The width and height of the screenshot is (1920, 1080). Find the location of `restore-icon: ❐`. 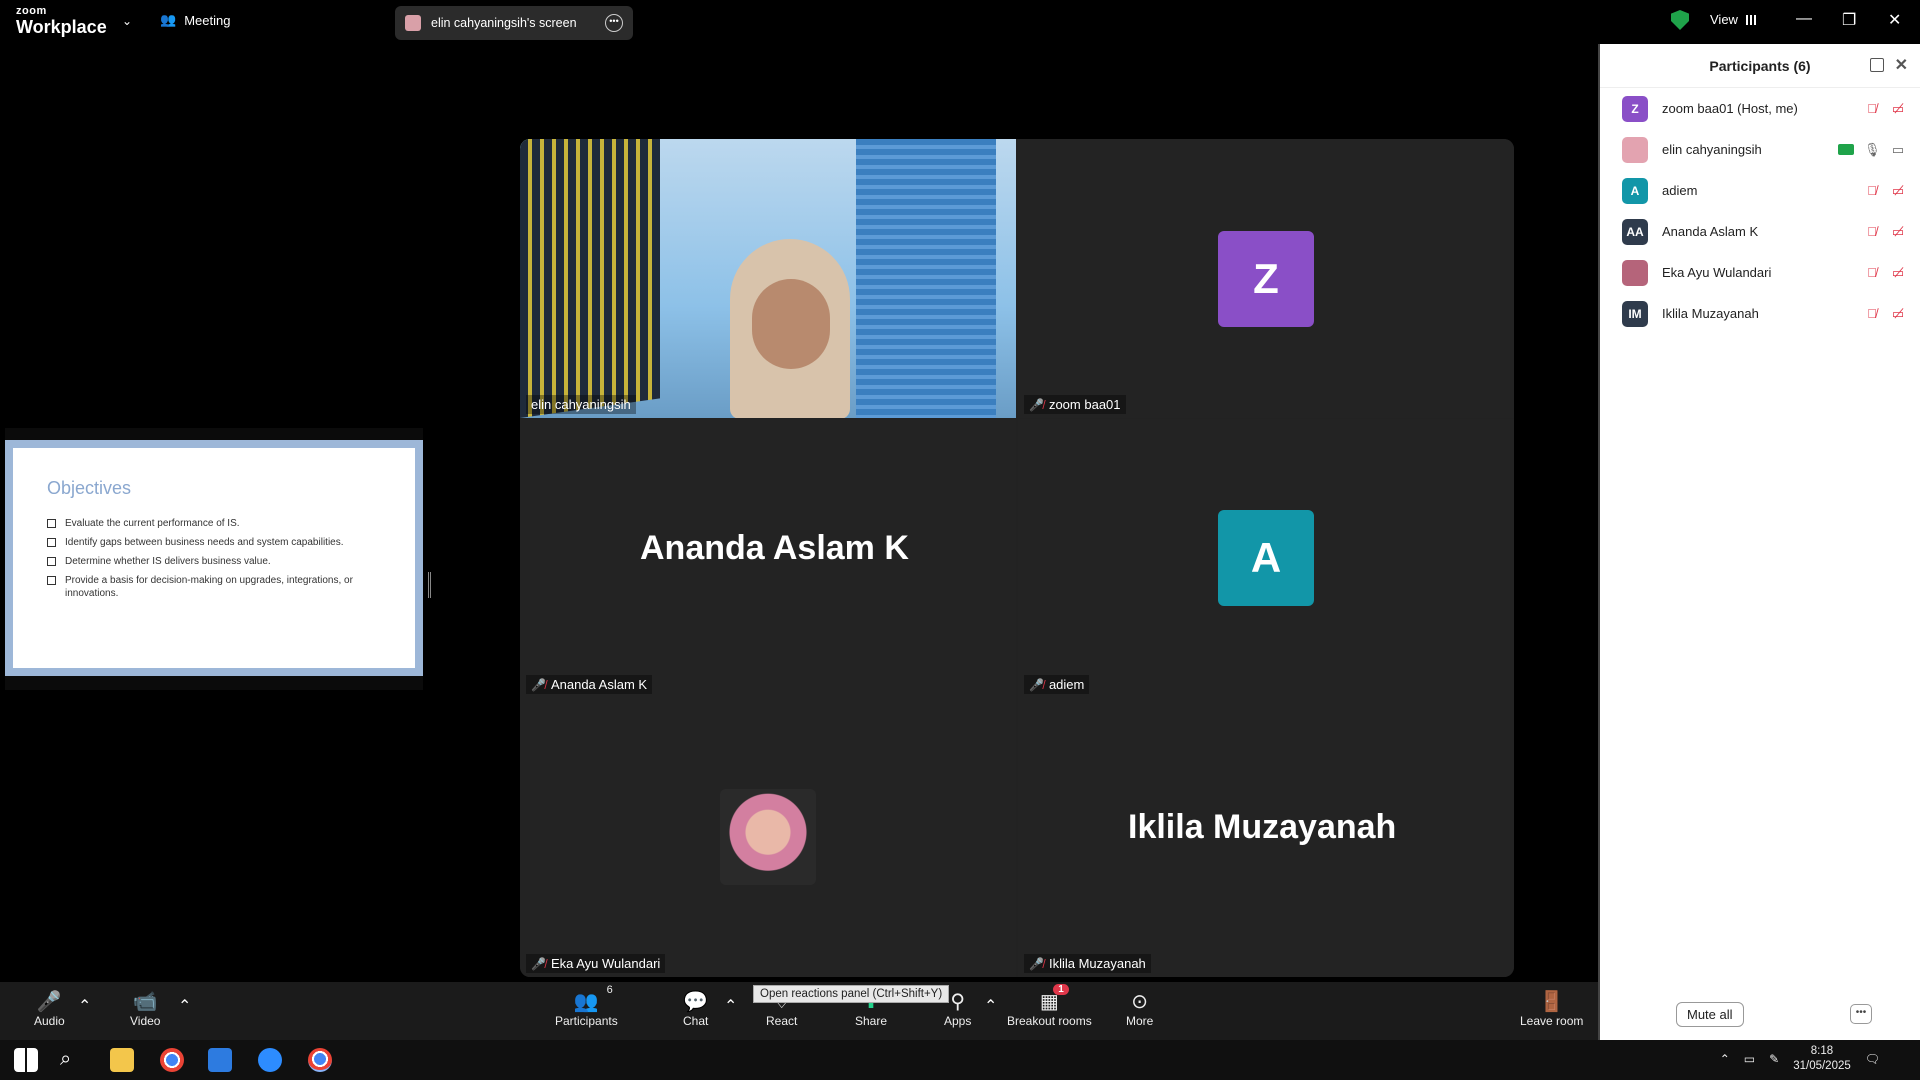

restore-icon: ❐ is located at coordinates (1849, 20).